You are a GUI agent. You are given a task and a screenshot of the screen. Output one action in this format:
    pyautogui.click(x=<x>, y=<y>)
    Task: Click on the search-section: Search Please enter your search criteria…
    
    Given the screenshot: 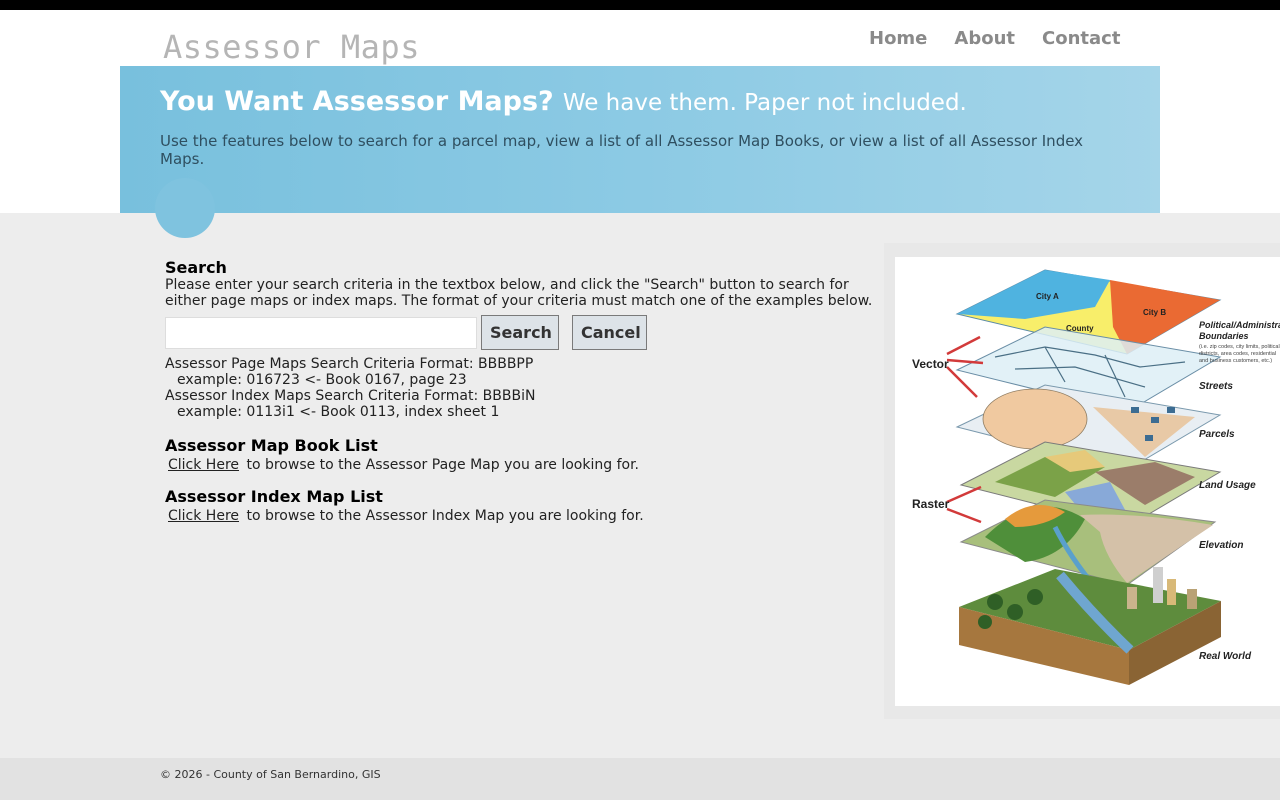 What is the action you would take?
    pyautogui.click(x=525, y=284)
    